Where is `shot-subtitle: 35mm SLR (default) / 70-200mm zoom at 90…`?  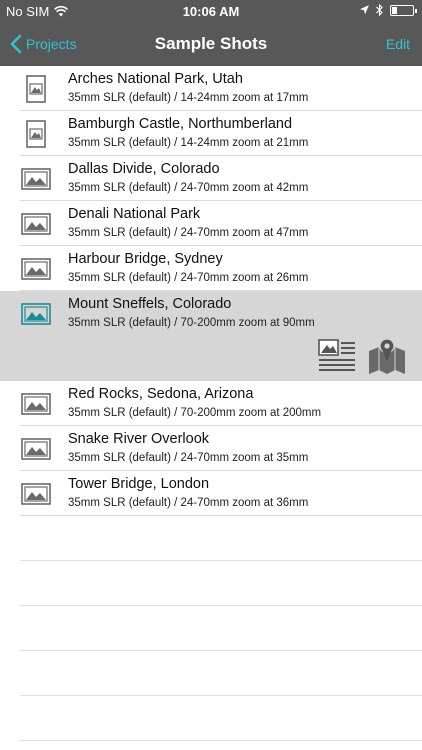
shot-subtitle: 35mm SLR (default) / 70-200mm zoom at 90… is located at coordinates (191, 323).